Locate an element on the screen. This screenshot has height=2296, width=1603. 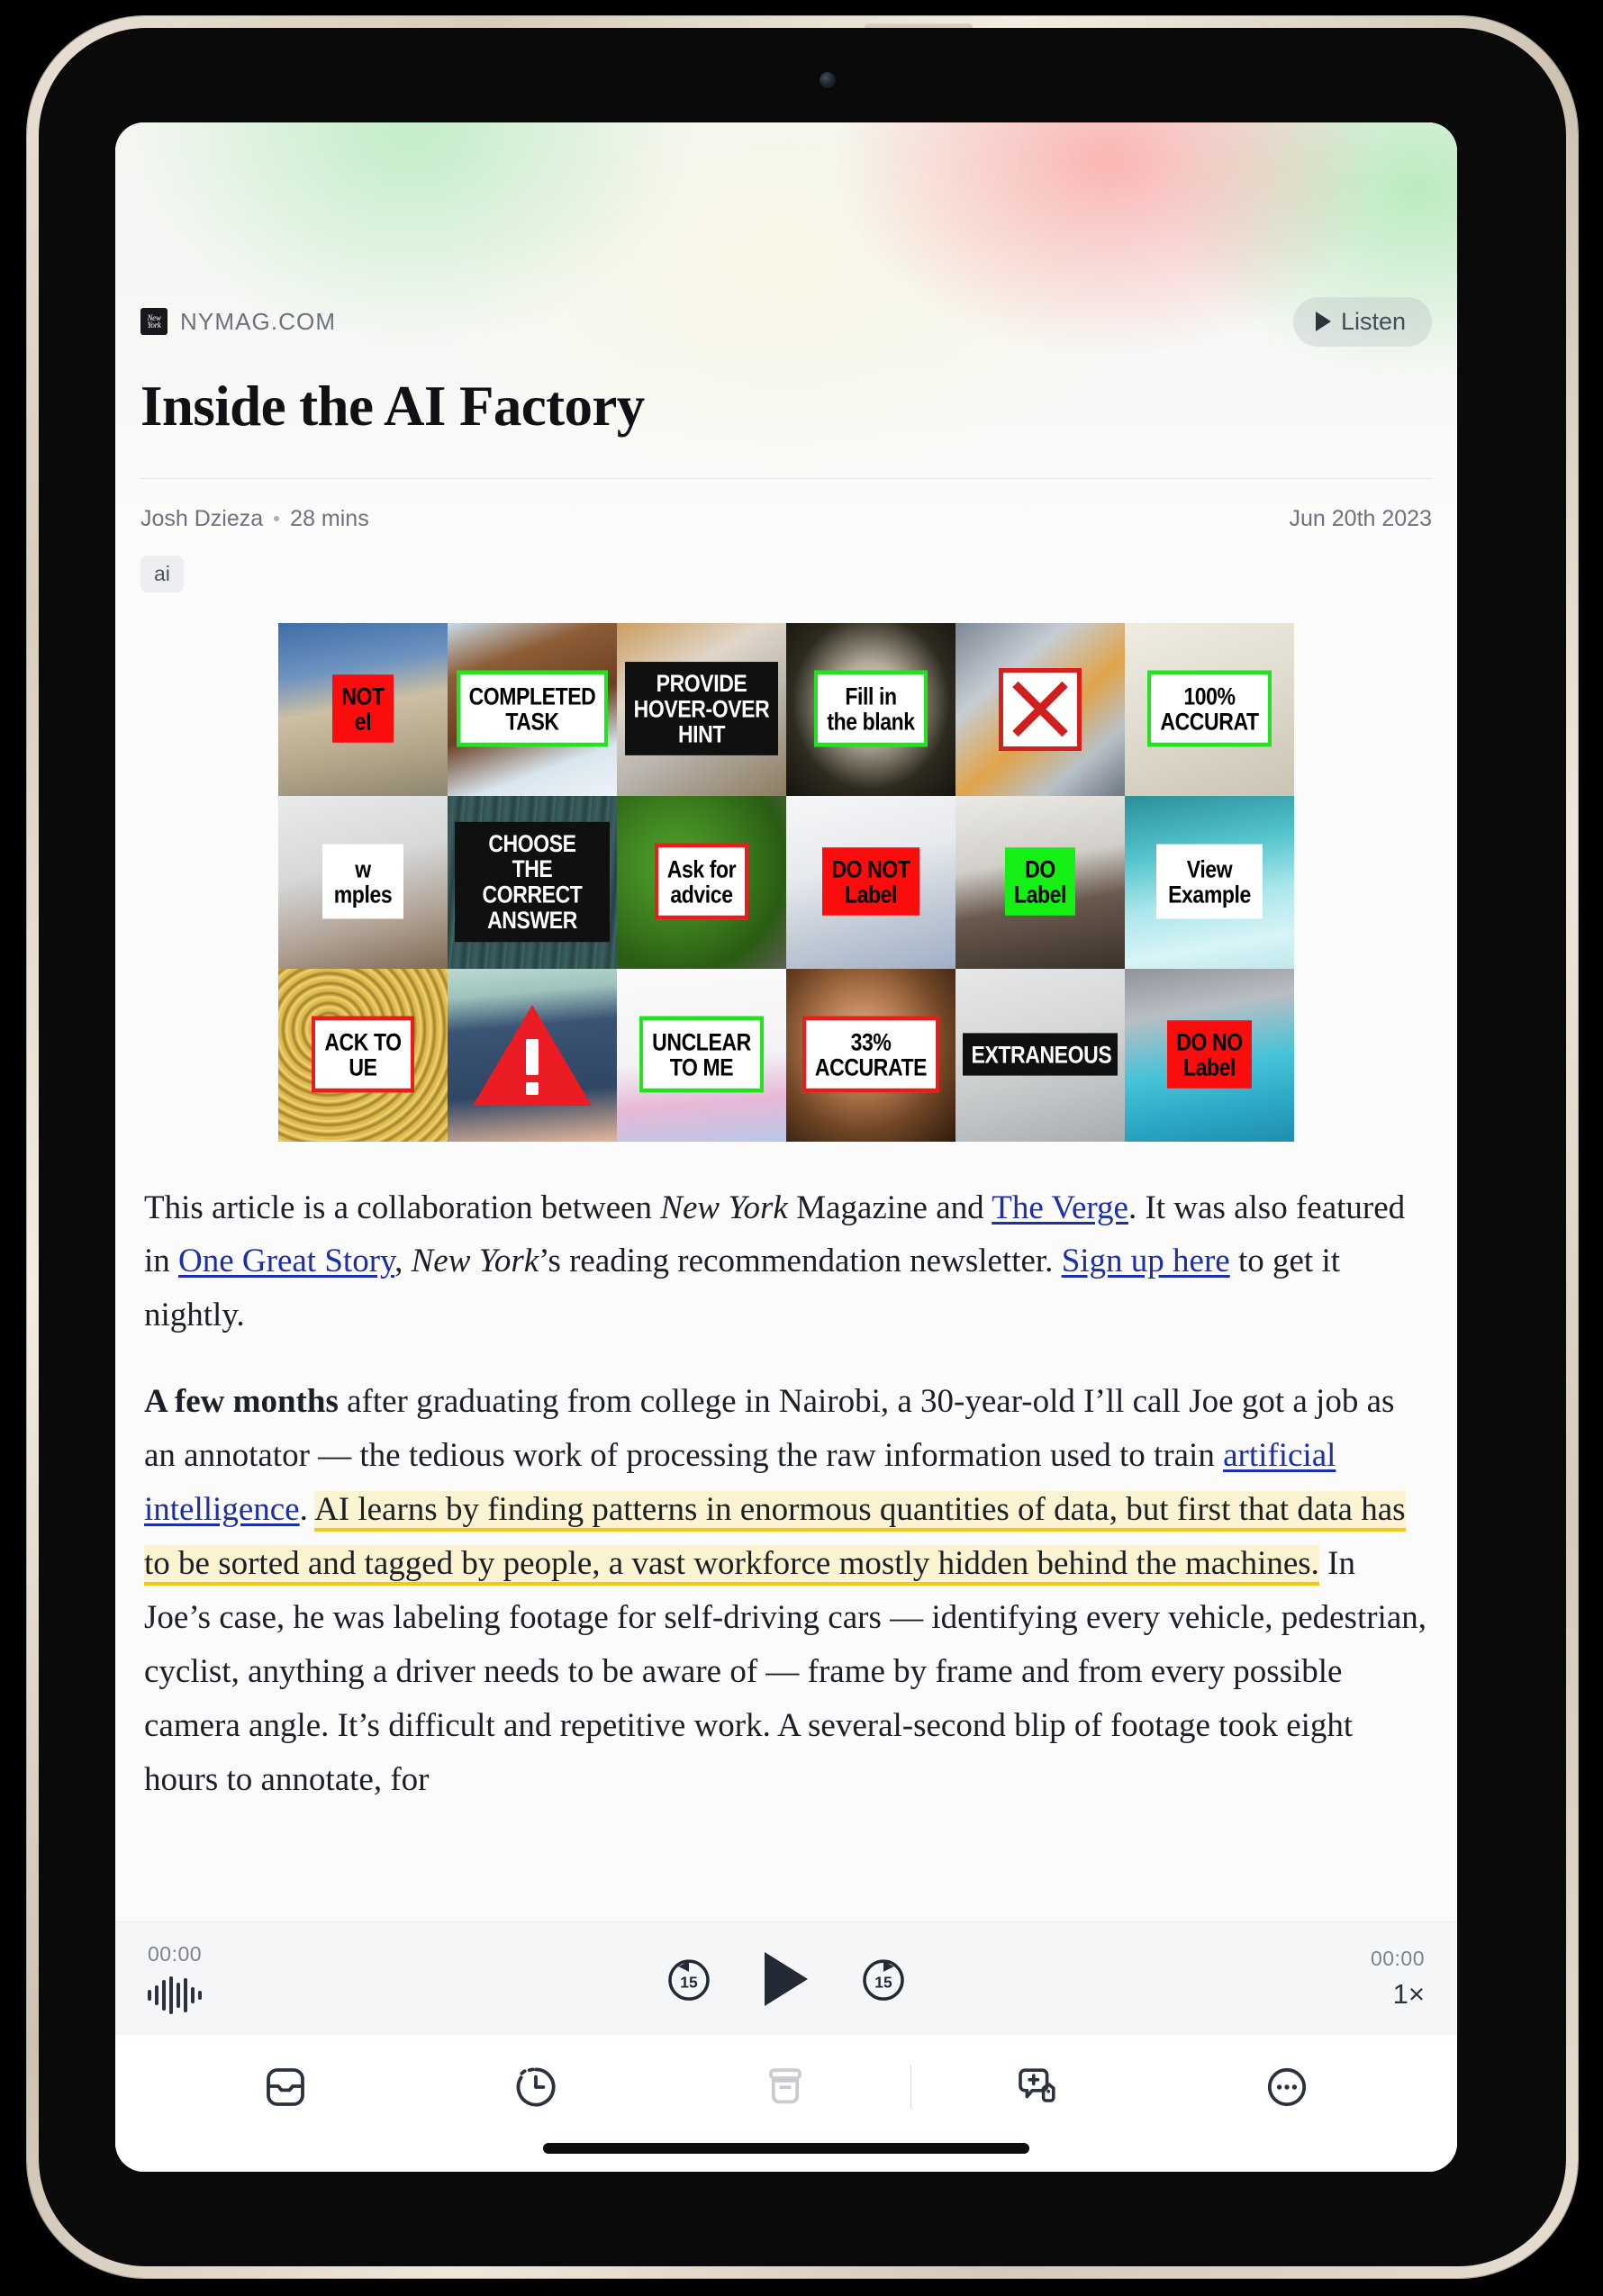
source-row: New York NYMAG.COM Listen is located at coordinates (786, 322).